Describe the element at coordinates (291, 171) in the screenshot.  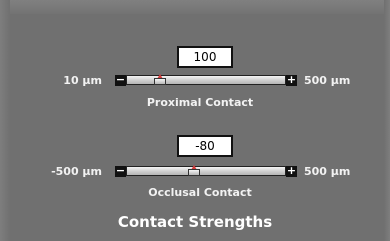
I see `occlusal-increment-button: +` at that location.